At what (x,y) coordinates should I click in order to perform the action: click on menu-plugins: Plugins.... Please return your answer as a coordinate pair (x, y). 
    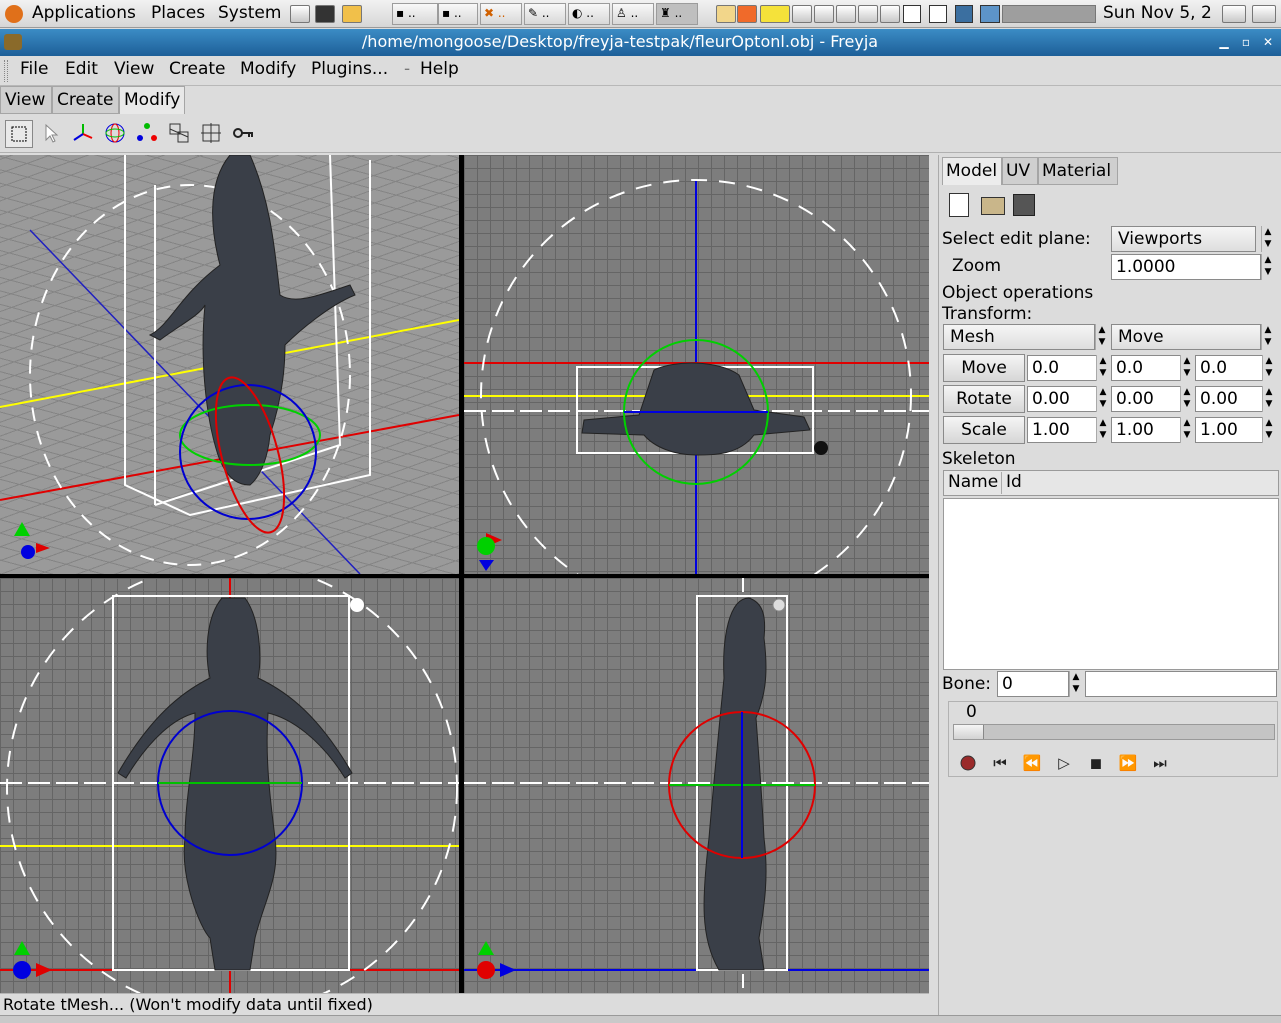
    Looking at the image, I should click on (349, 69).